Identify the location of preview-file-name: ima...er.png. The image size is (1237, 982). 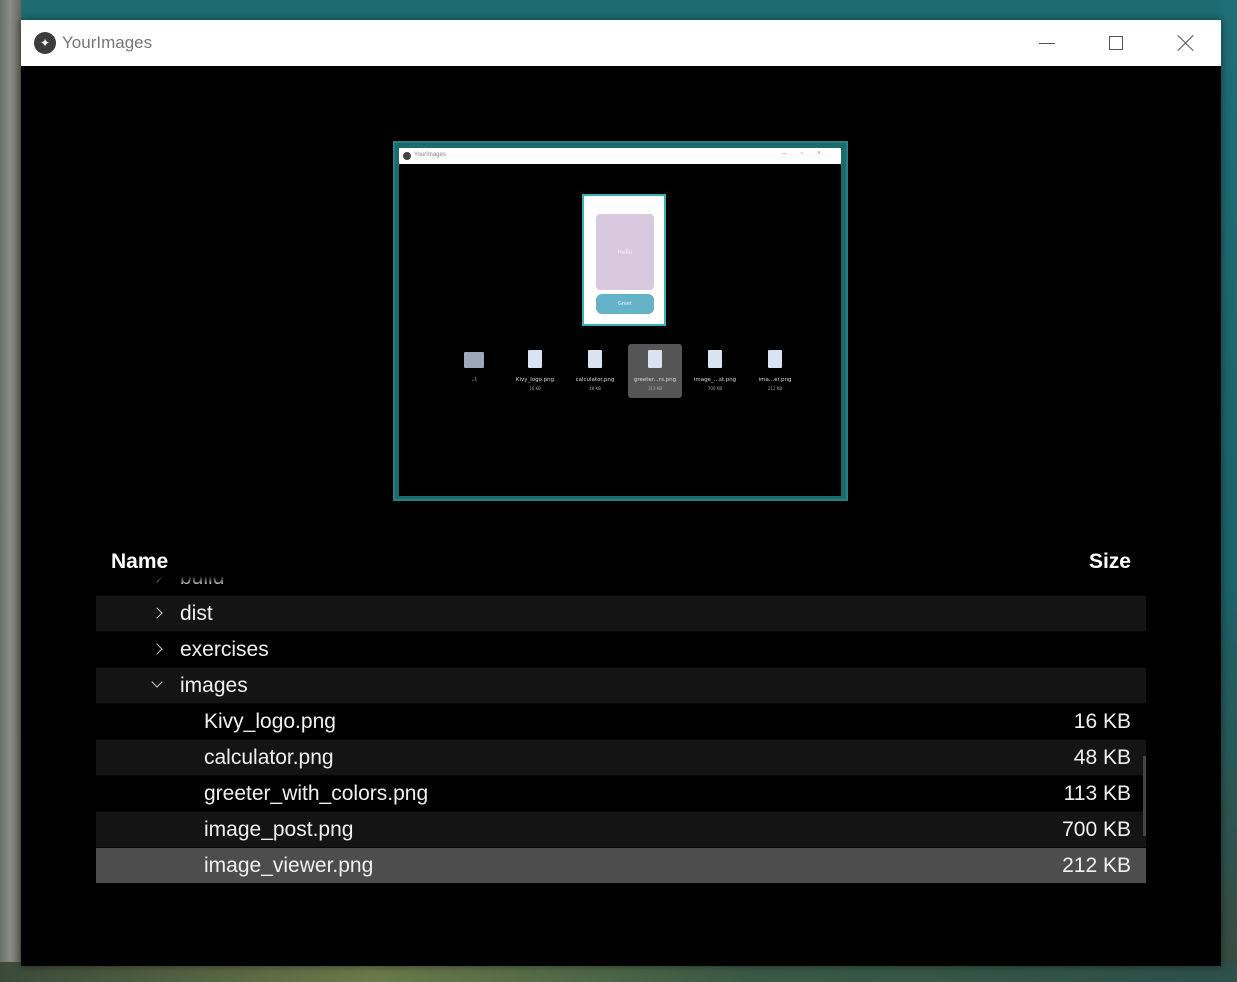
(775, 380).